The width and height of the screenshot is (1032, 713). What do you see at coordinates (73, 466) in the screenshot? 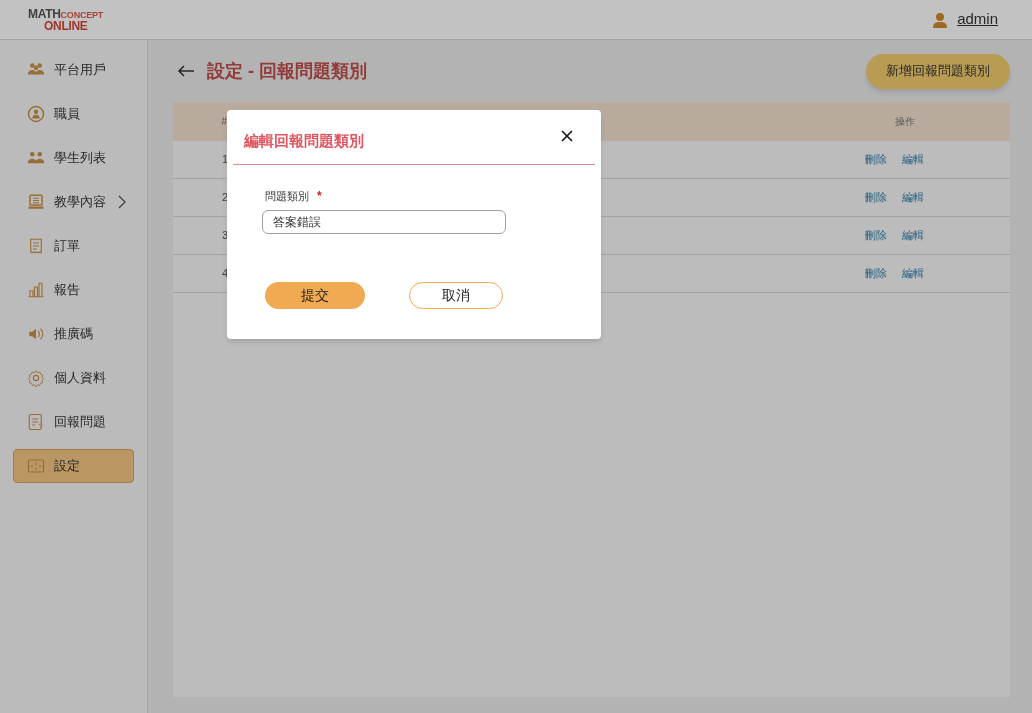
I see `sidebar-item: 設定` at bounding box center [73, 466].